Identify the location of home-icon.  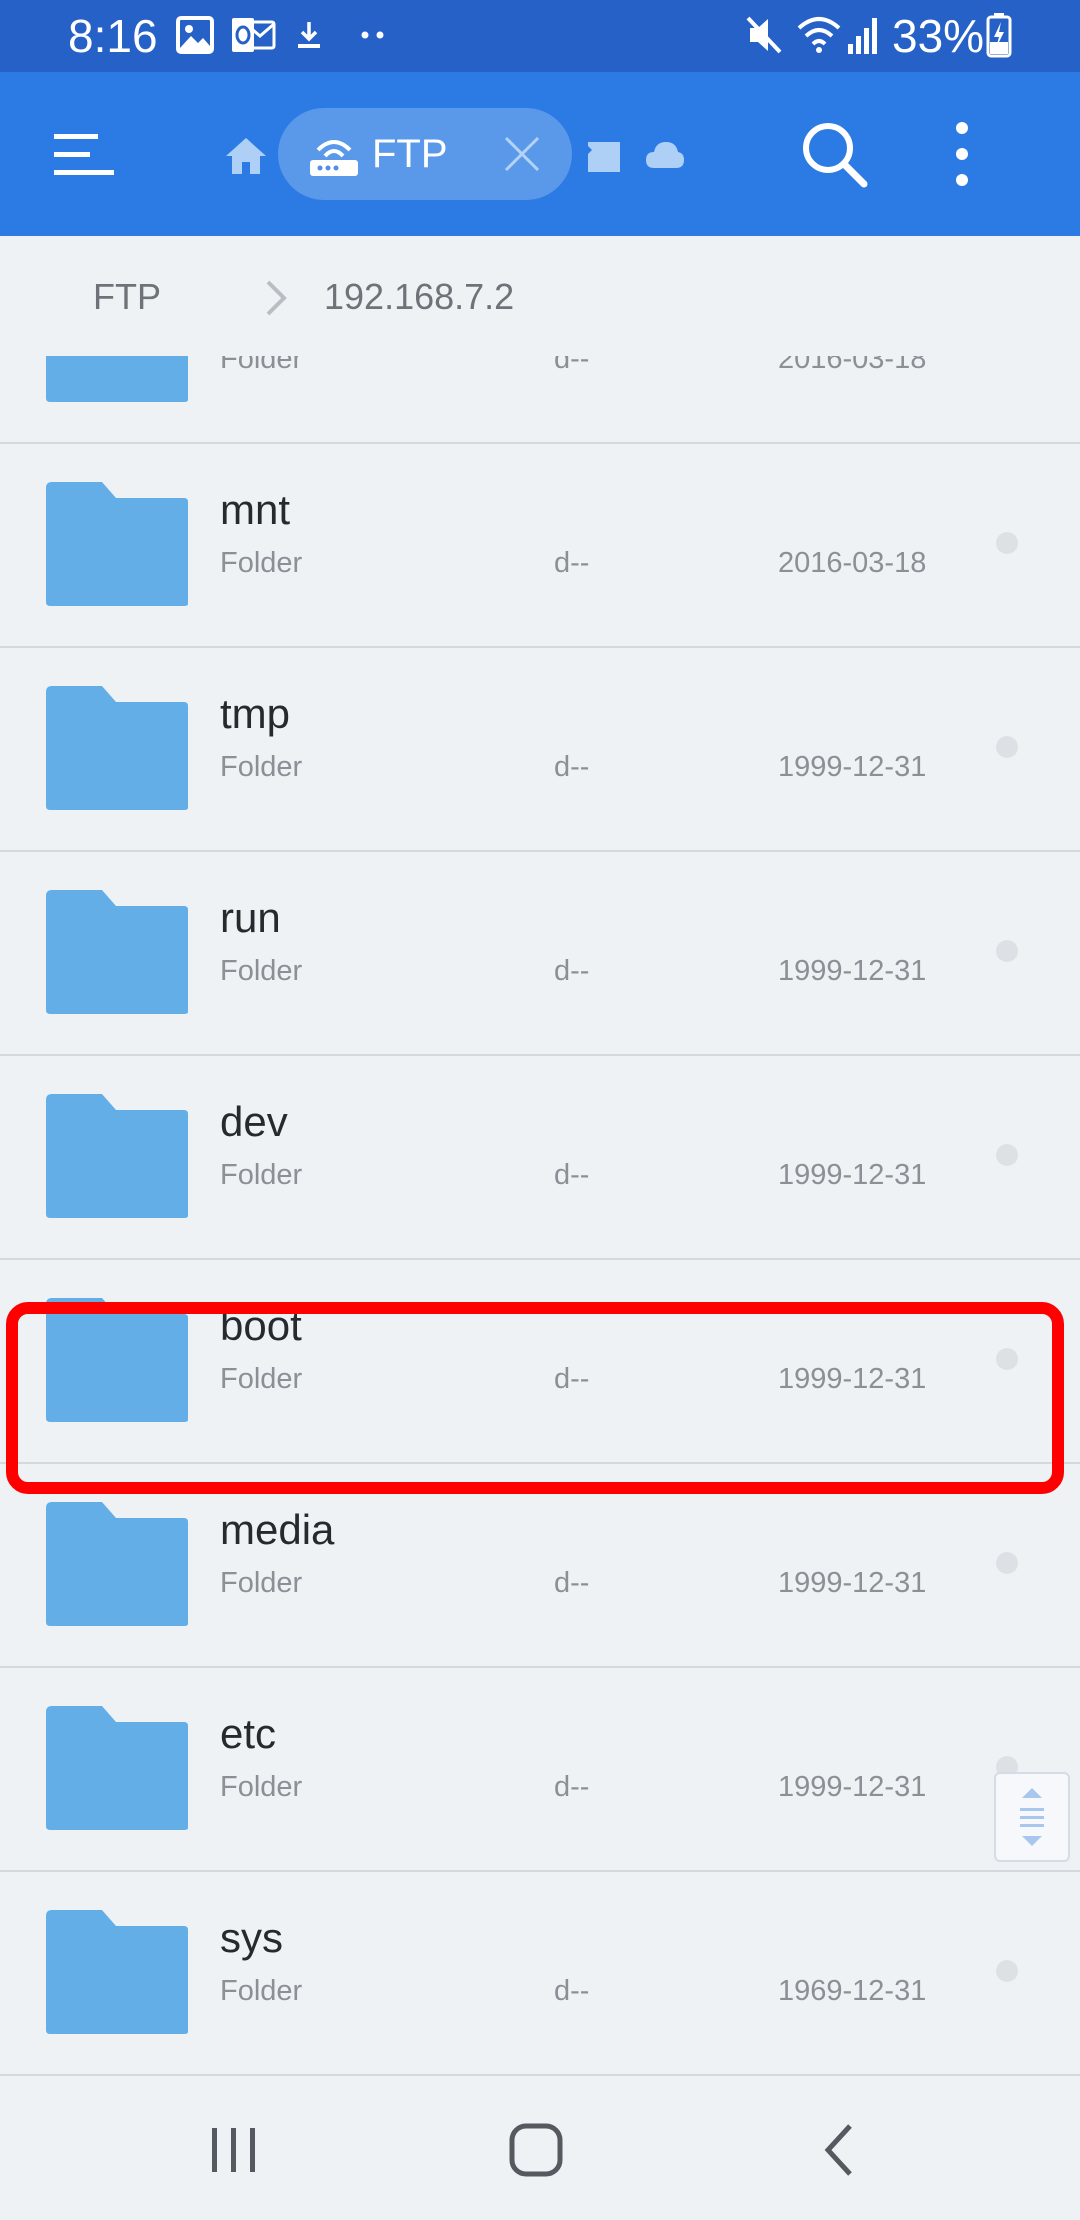
(246, 156).